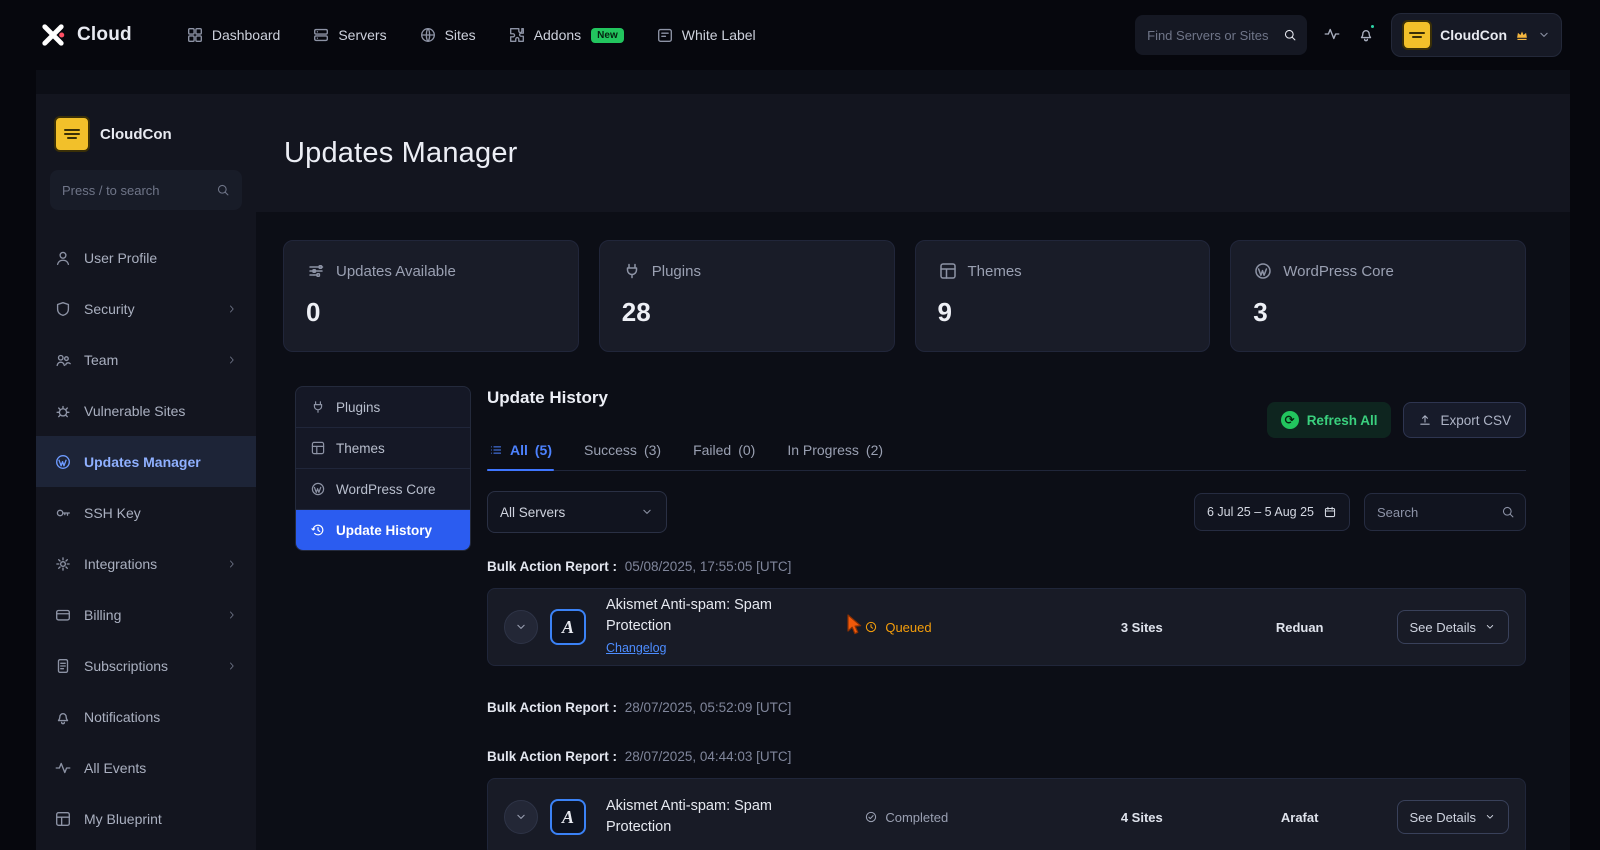 The height and width of the screenshot is (850, 1600). What do you see at coordinates (63, 360) in the screenshot?
I see `team-icon` at bounding box center [63, 360].